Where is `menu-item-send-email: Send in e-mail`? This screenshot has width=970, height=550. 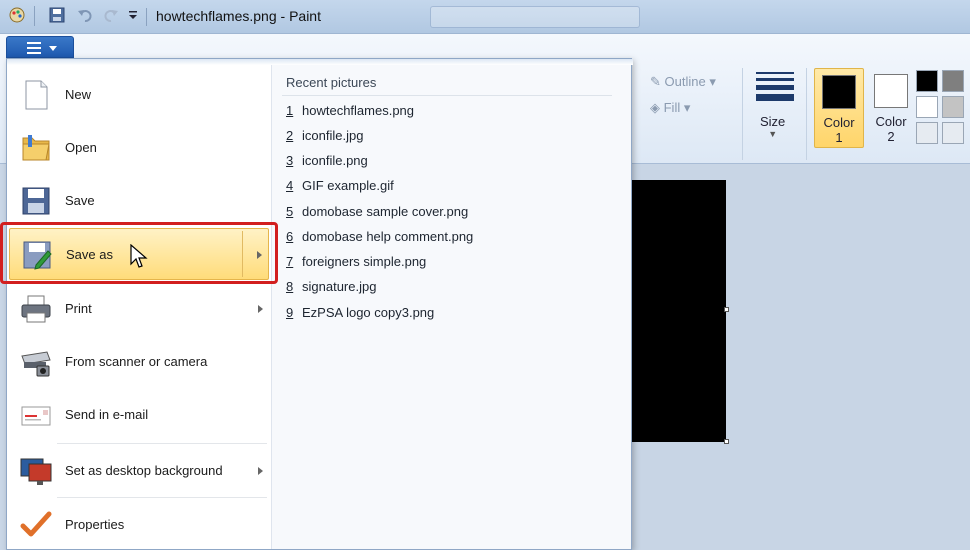
menu-item-send-email: Send in e-mail is located at coordinates (139, 415).